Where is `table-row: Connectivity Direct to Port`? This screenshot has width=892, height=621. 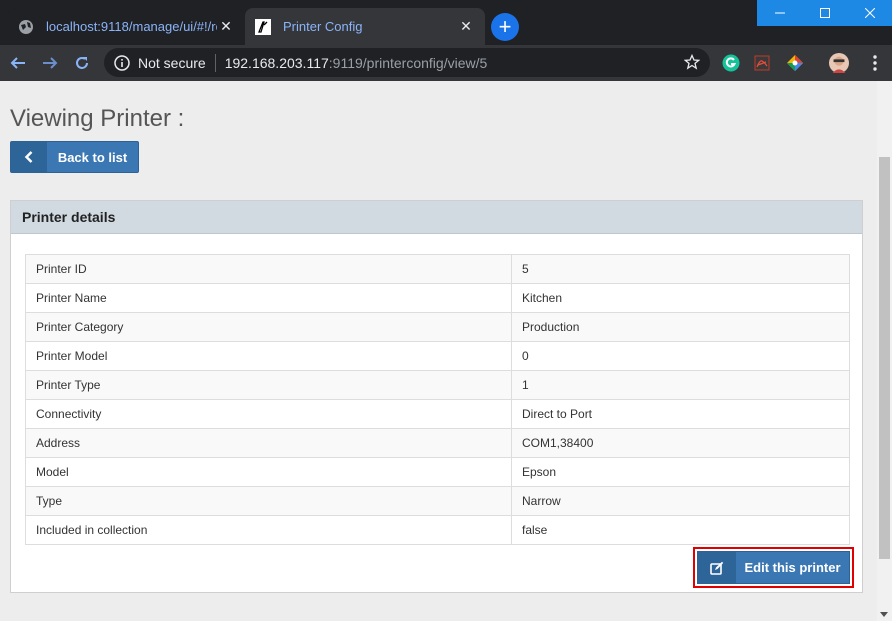 table-row: Connectivity Direct to Port is located at coordinates (437, 414).